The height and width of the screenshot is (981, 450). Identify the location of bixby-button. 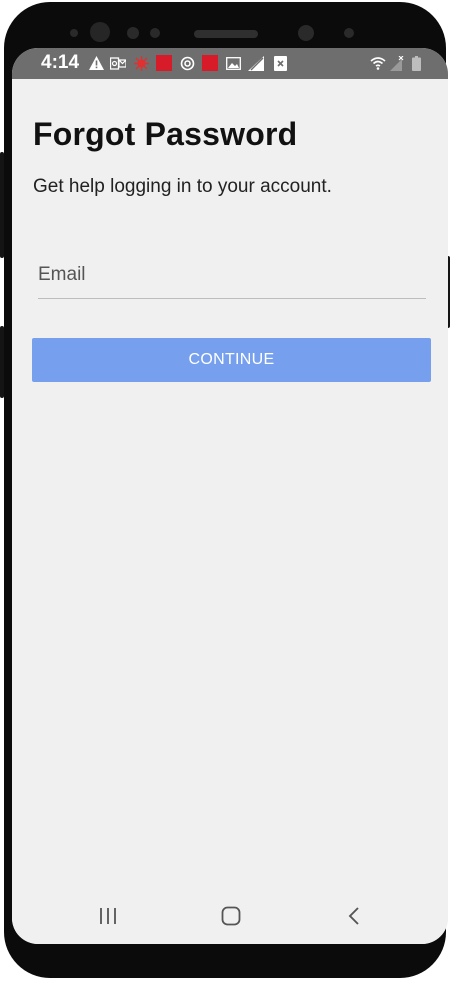
(2, 362).